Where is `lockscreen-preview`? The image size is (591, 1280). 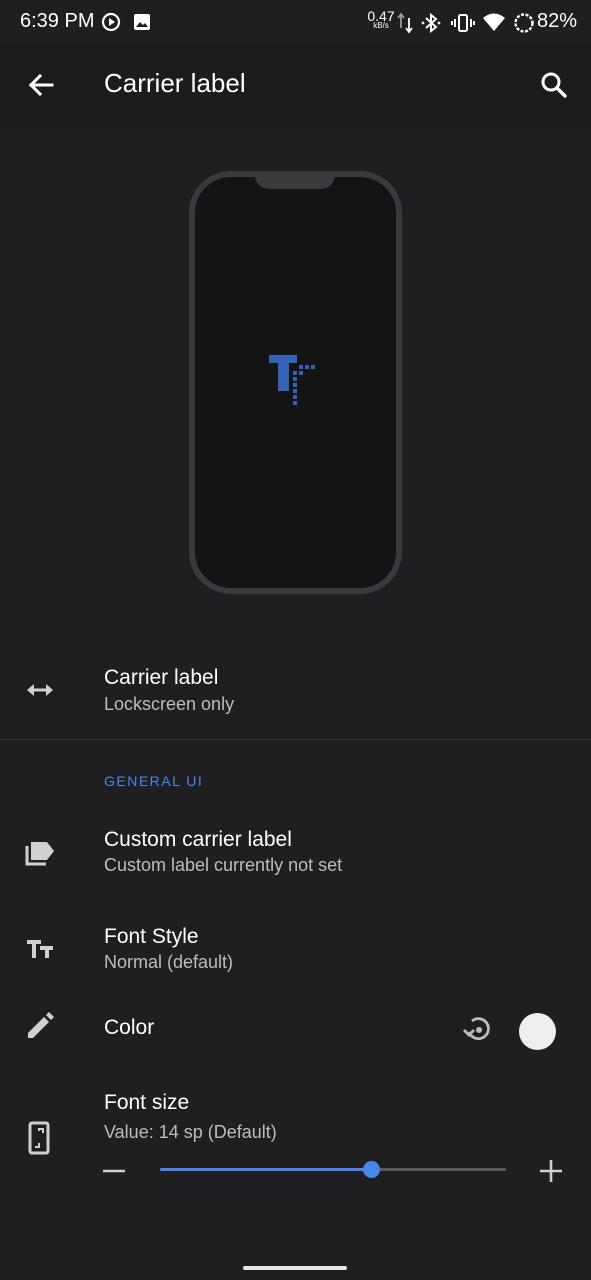
lockscreen-preview is located at coordinates (295, 382).